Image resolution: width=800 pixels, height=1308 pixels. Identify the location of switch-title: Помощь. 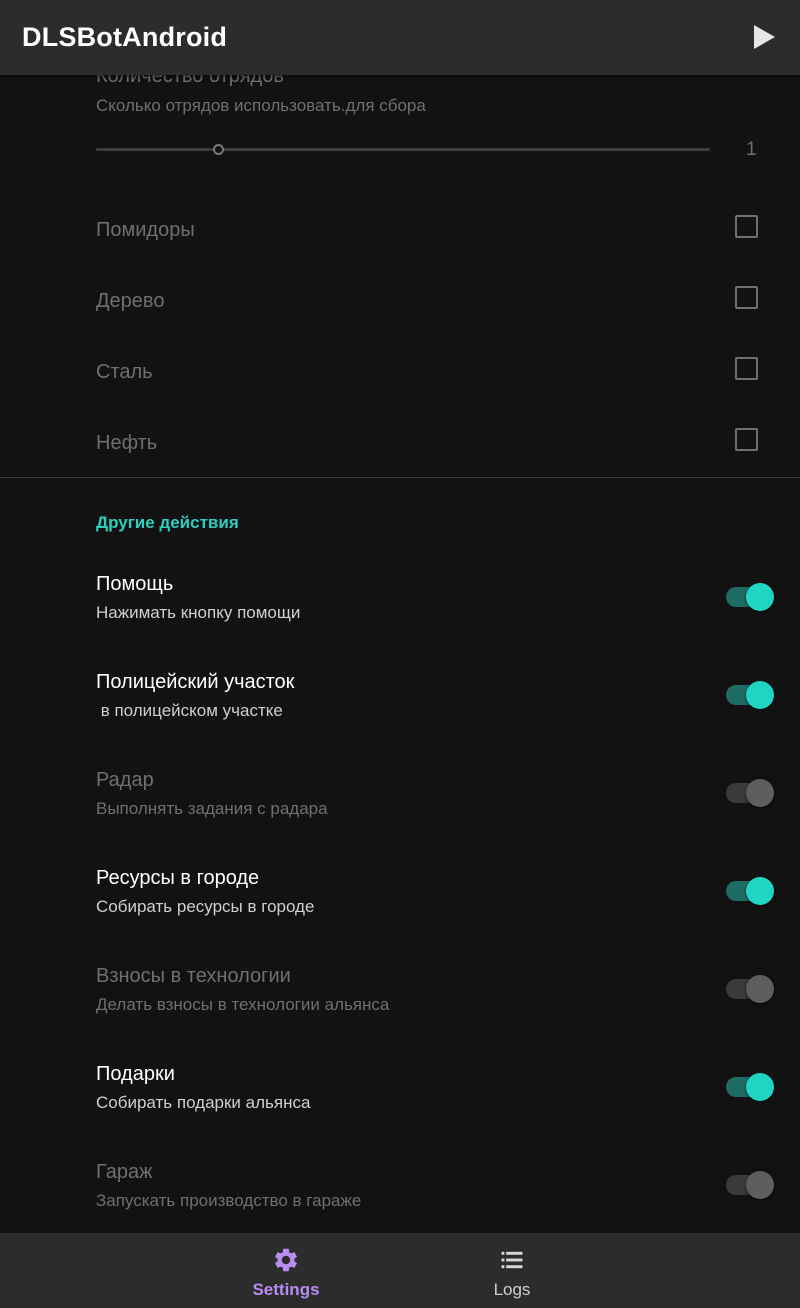
(135, 584).